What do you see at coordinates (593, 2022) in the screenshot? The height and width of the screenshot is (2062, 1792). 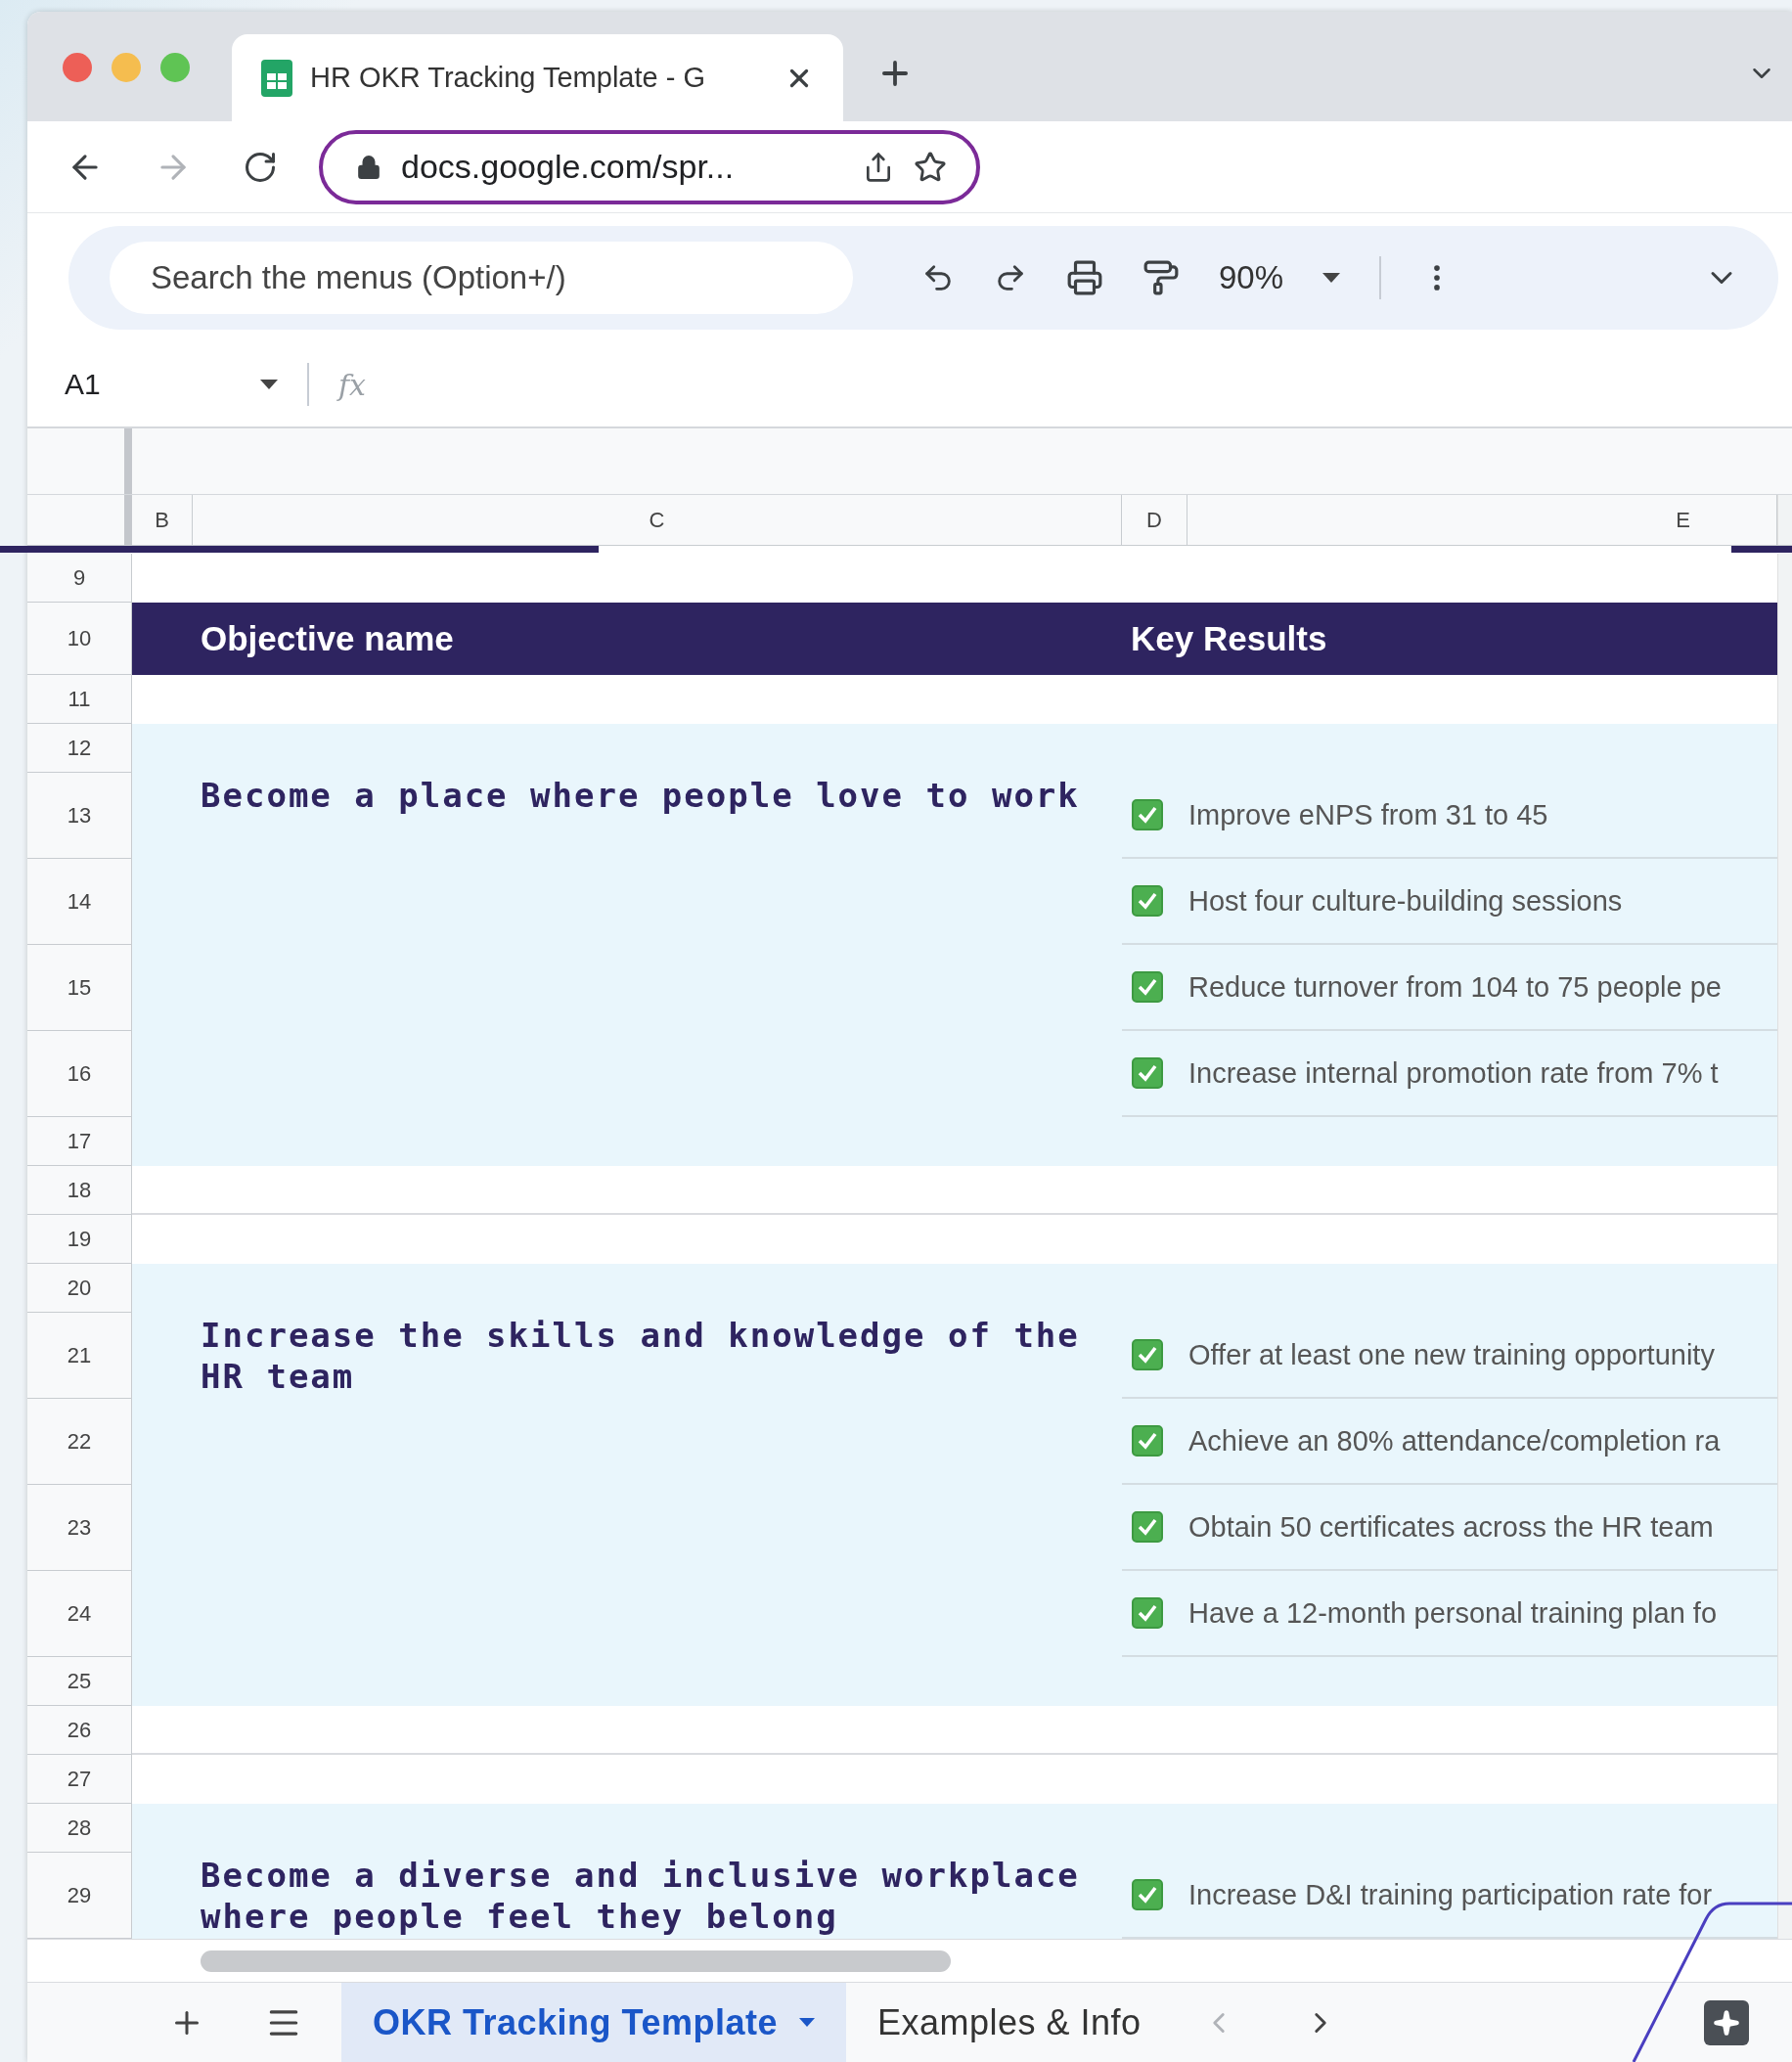 I see `sheet-tab: OKR Tracking Template` at bounding box center [593, 2022].